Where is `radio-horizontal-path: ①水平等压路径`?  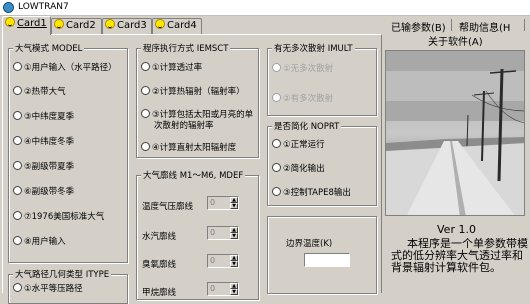
radio-horizontal-path: ①水平等压路径 is located at coordinates (48, 289).